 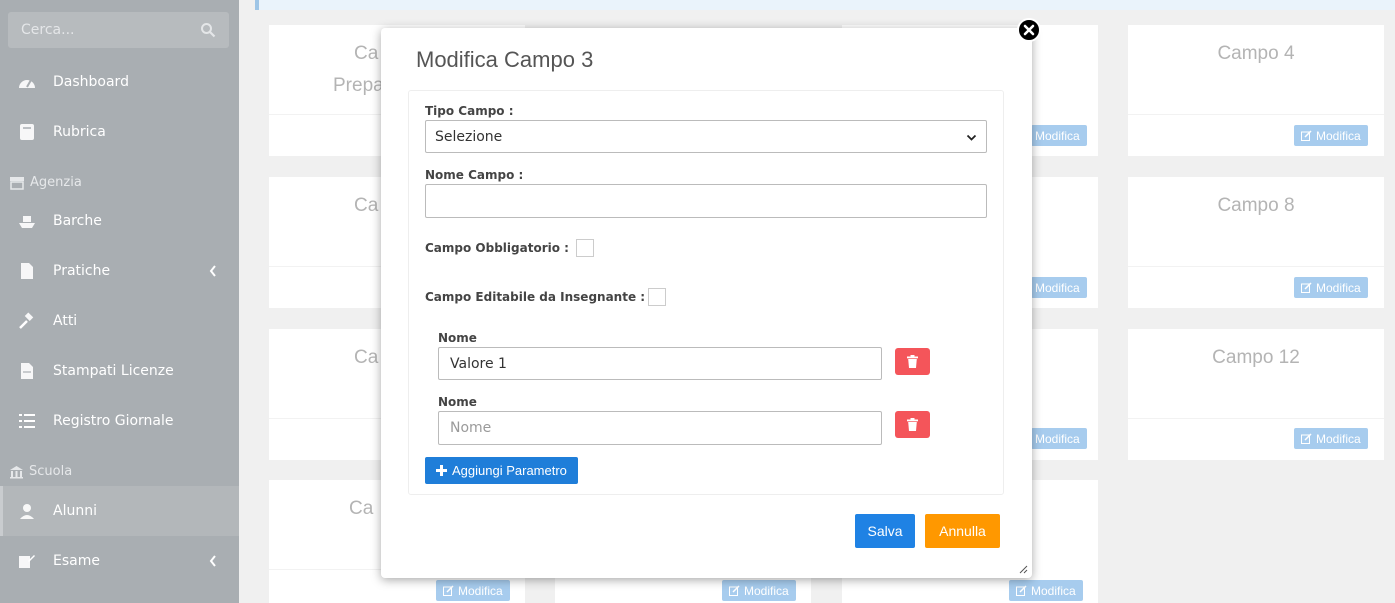 I want to click on school-icon, so click(x=16, y=471).